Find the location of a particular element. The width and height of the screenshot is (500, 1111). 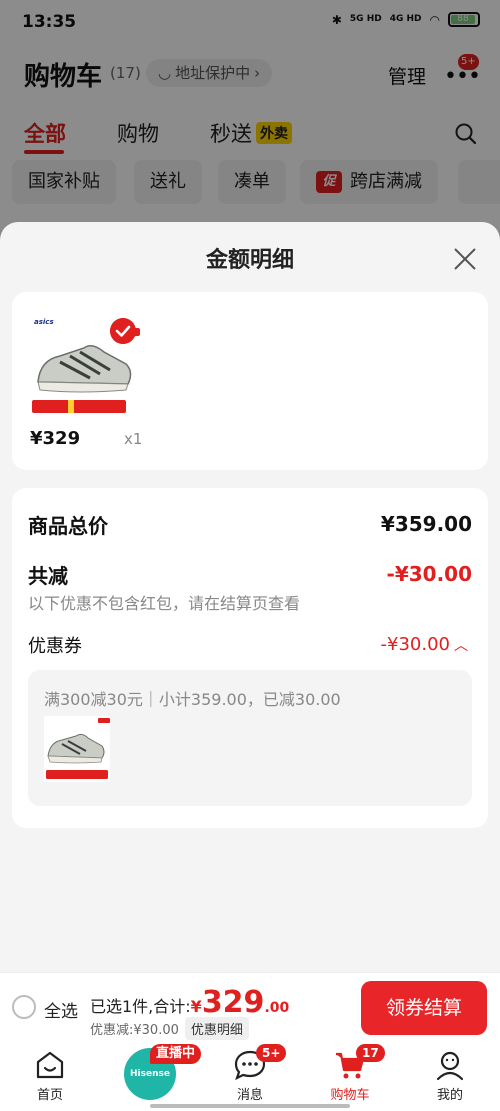

selected-total: 已选1件,合计: ¥ 329 .00 is located at coordinates (190, 1002).